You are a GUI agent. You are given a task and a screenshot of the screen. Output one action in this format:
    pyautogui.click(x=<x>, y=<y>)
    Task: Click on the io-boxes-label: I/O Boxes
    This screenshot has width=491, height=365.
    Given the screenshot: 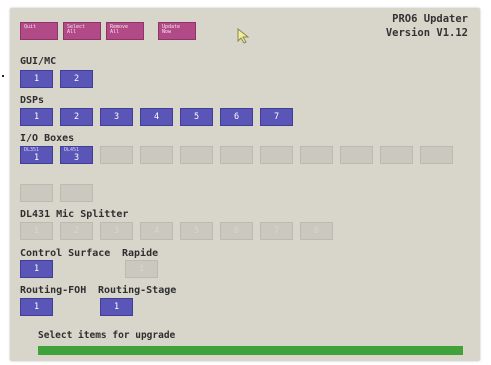 What is the action you would take?
    pyautogui.click(x=47, y=138)
    